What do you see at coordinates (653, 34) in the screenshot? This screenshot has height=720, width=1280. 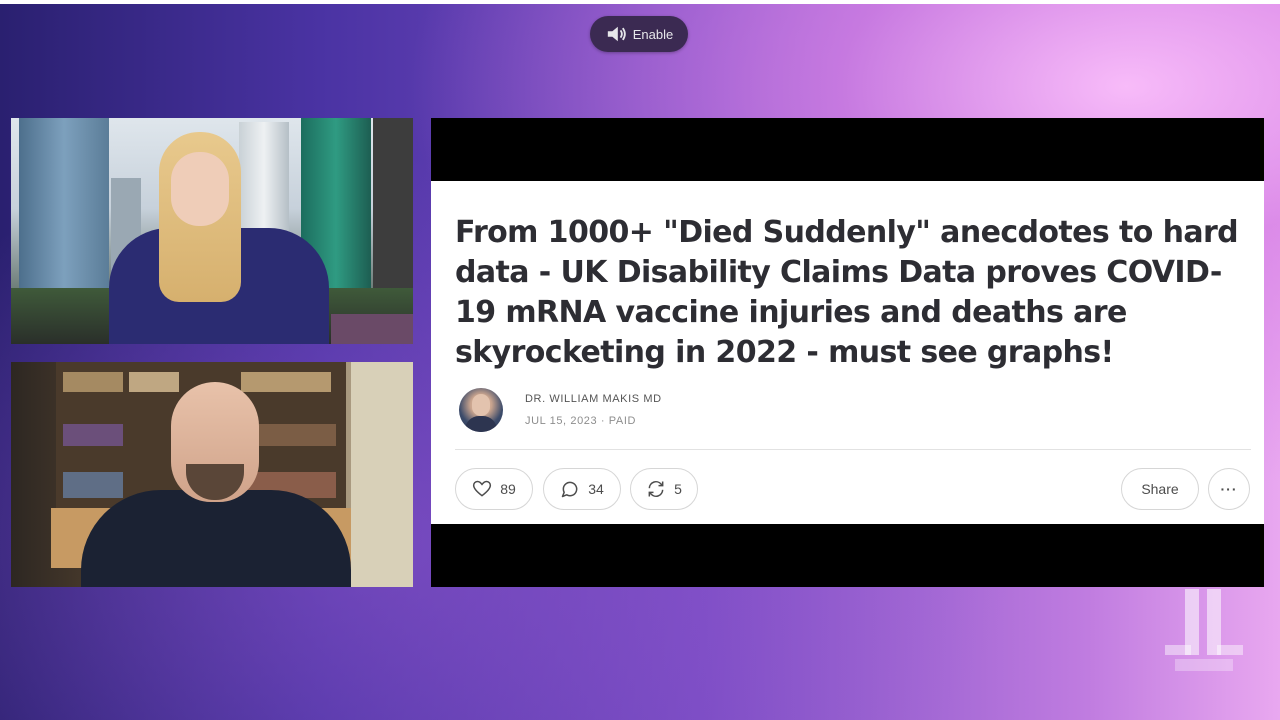 I see `enable-label: Enable` at bounding box center [653, 34].